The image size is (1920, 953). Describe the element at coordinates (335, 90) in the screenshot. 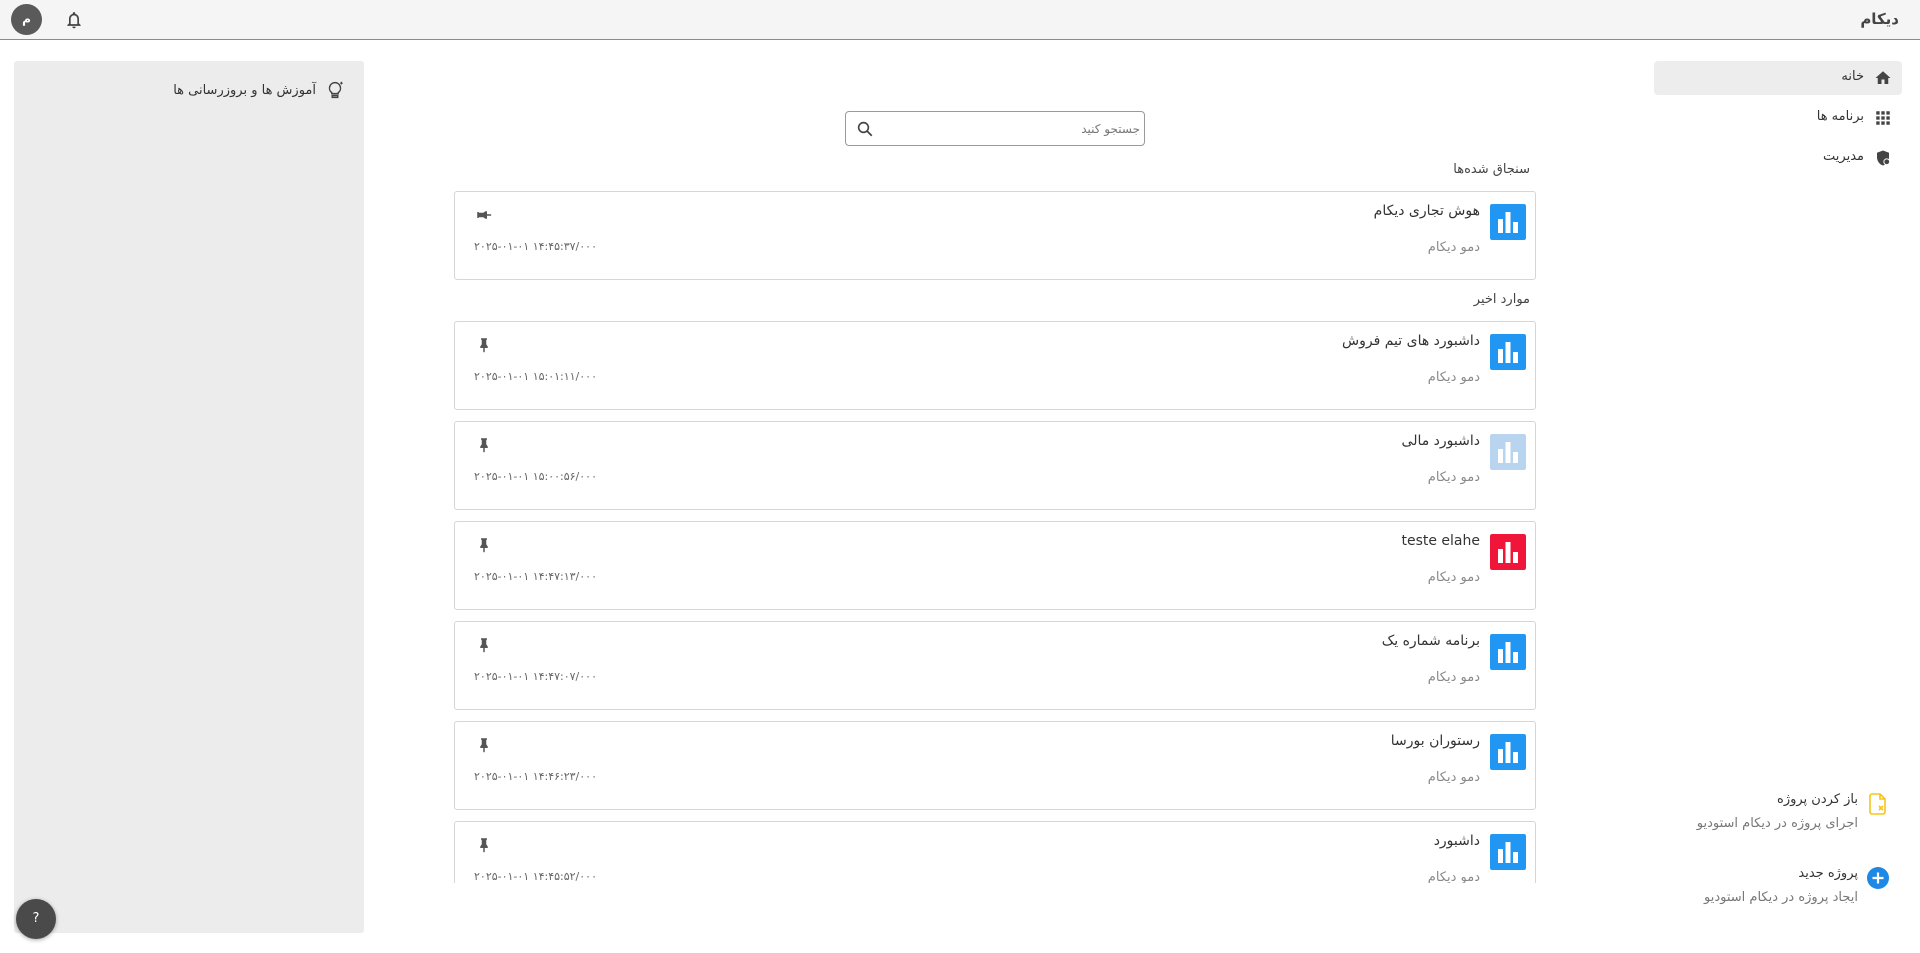

I see `lightbulb-icon` at that location.